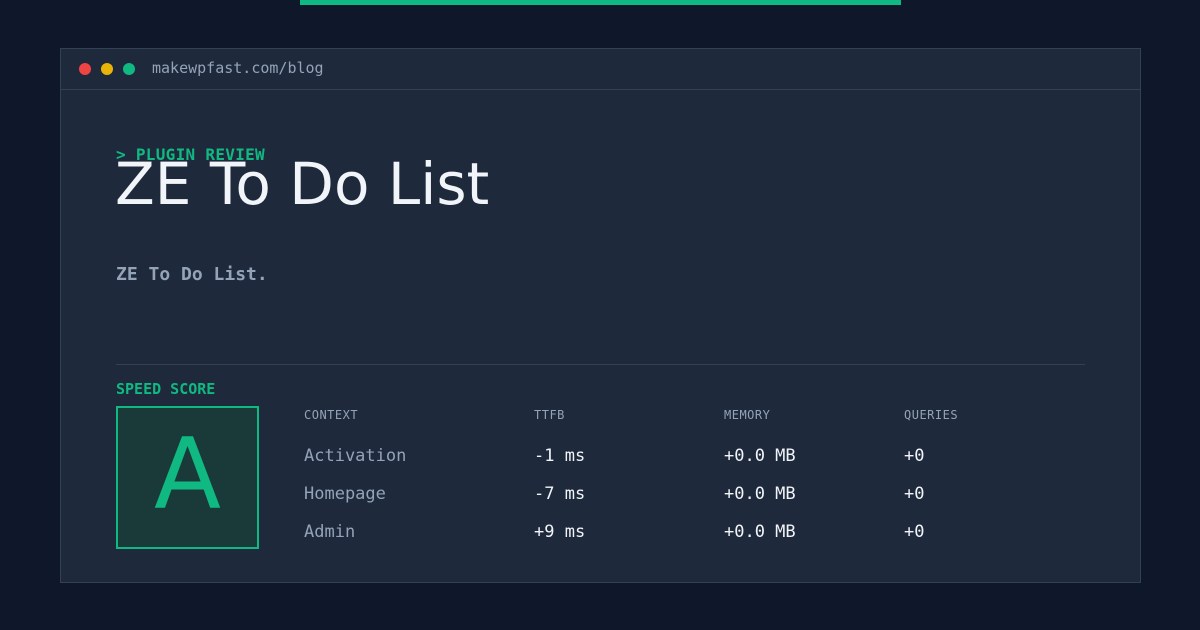 This screenshot has width=1200, height=630. What do you see at coordinates (600, 69) in the screenshot?
I see `window-titlebar: makewpfast.com/blog` at bounding box center [600, 69].